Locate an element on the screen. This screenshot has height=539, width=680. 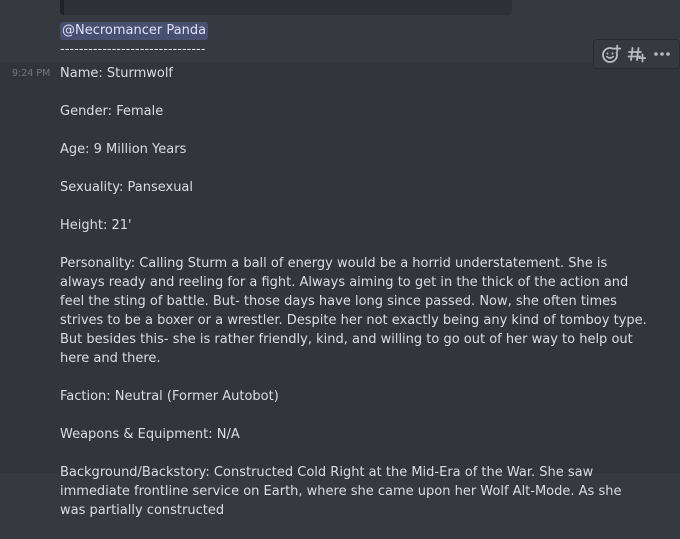
user-mention: @Necromancer Panda is located at coordinates (134, 31).